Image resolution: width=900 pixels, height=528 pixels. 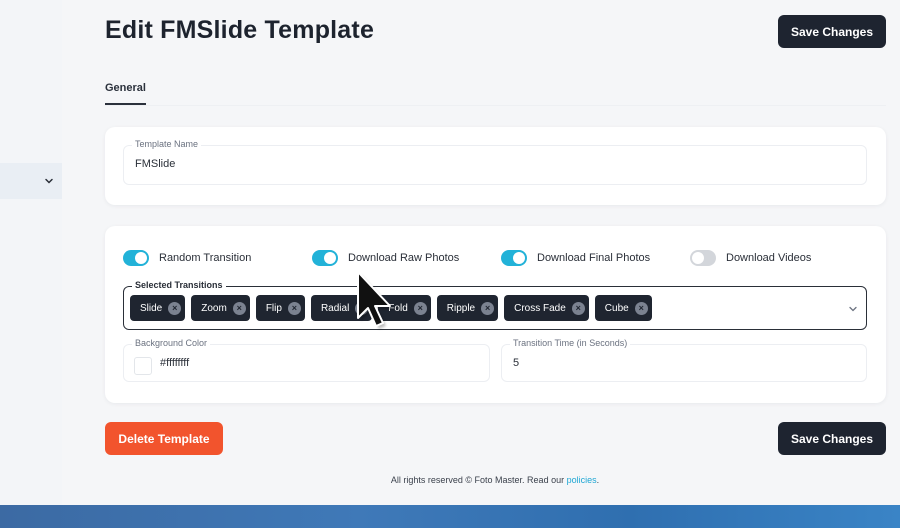 I want to click on toggle-download-final-photos: Download Final Photos, so click(x=575, y=258).